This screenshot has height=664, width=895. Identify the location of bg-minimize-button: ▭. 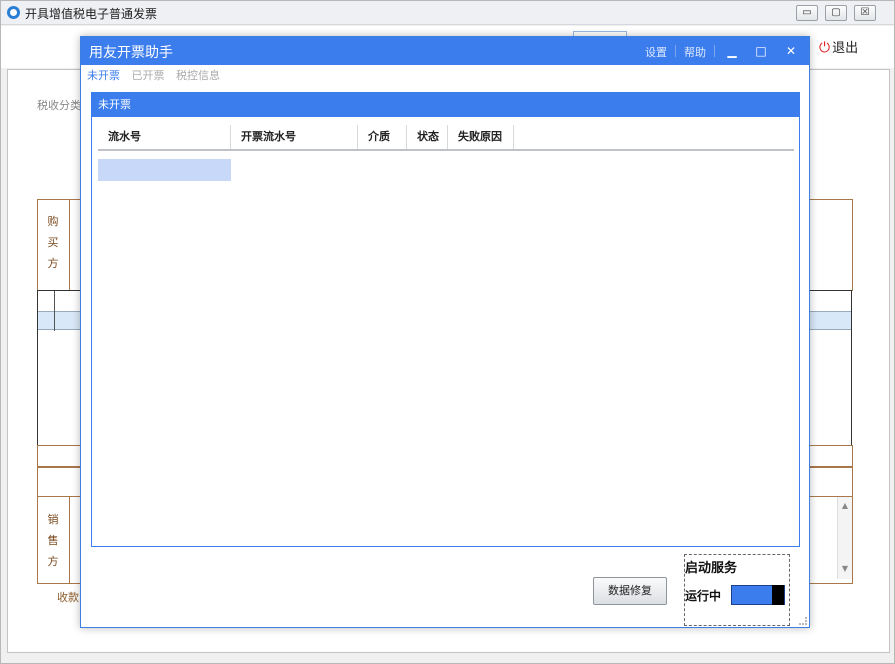
(807, 13).